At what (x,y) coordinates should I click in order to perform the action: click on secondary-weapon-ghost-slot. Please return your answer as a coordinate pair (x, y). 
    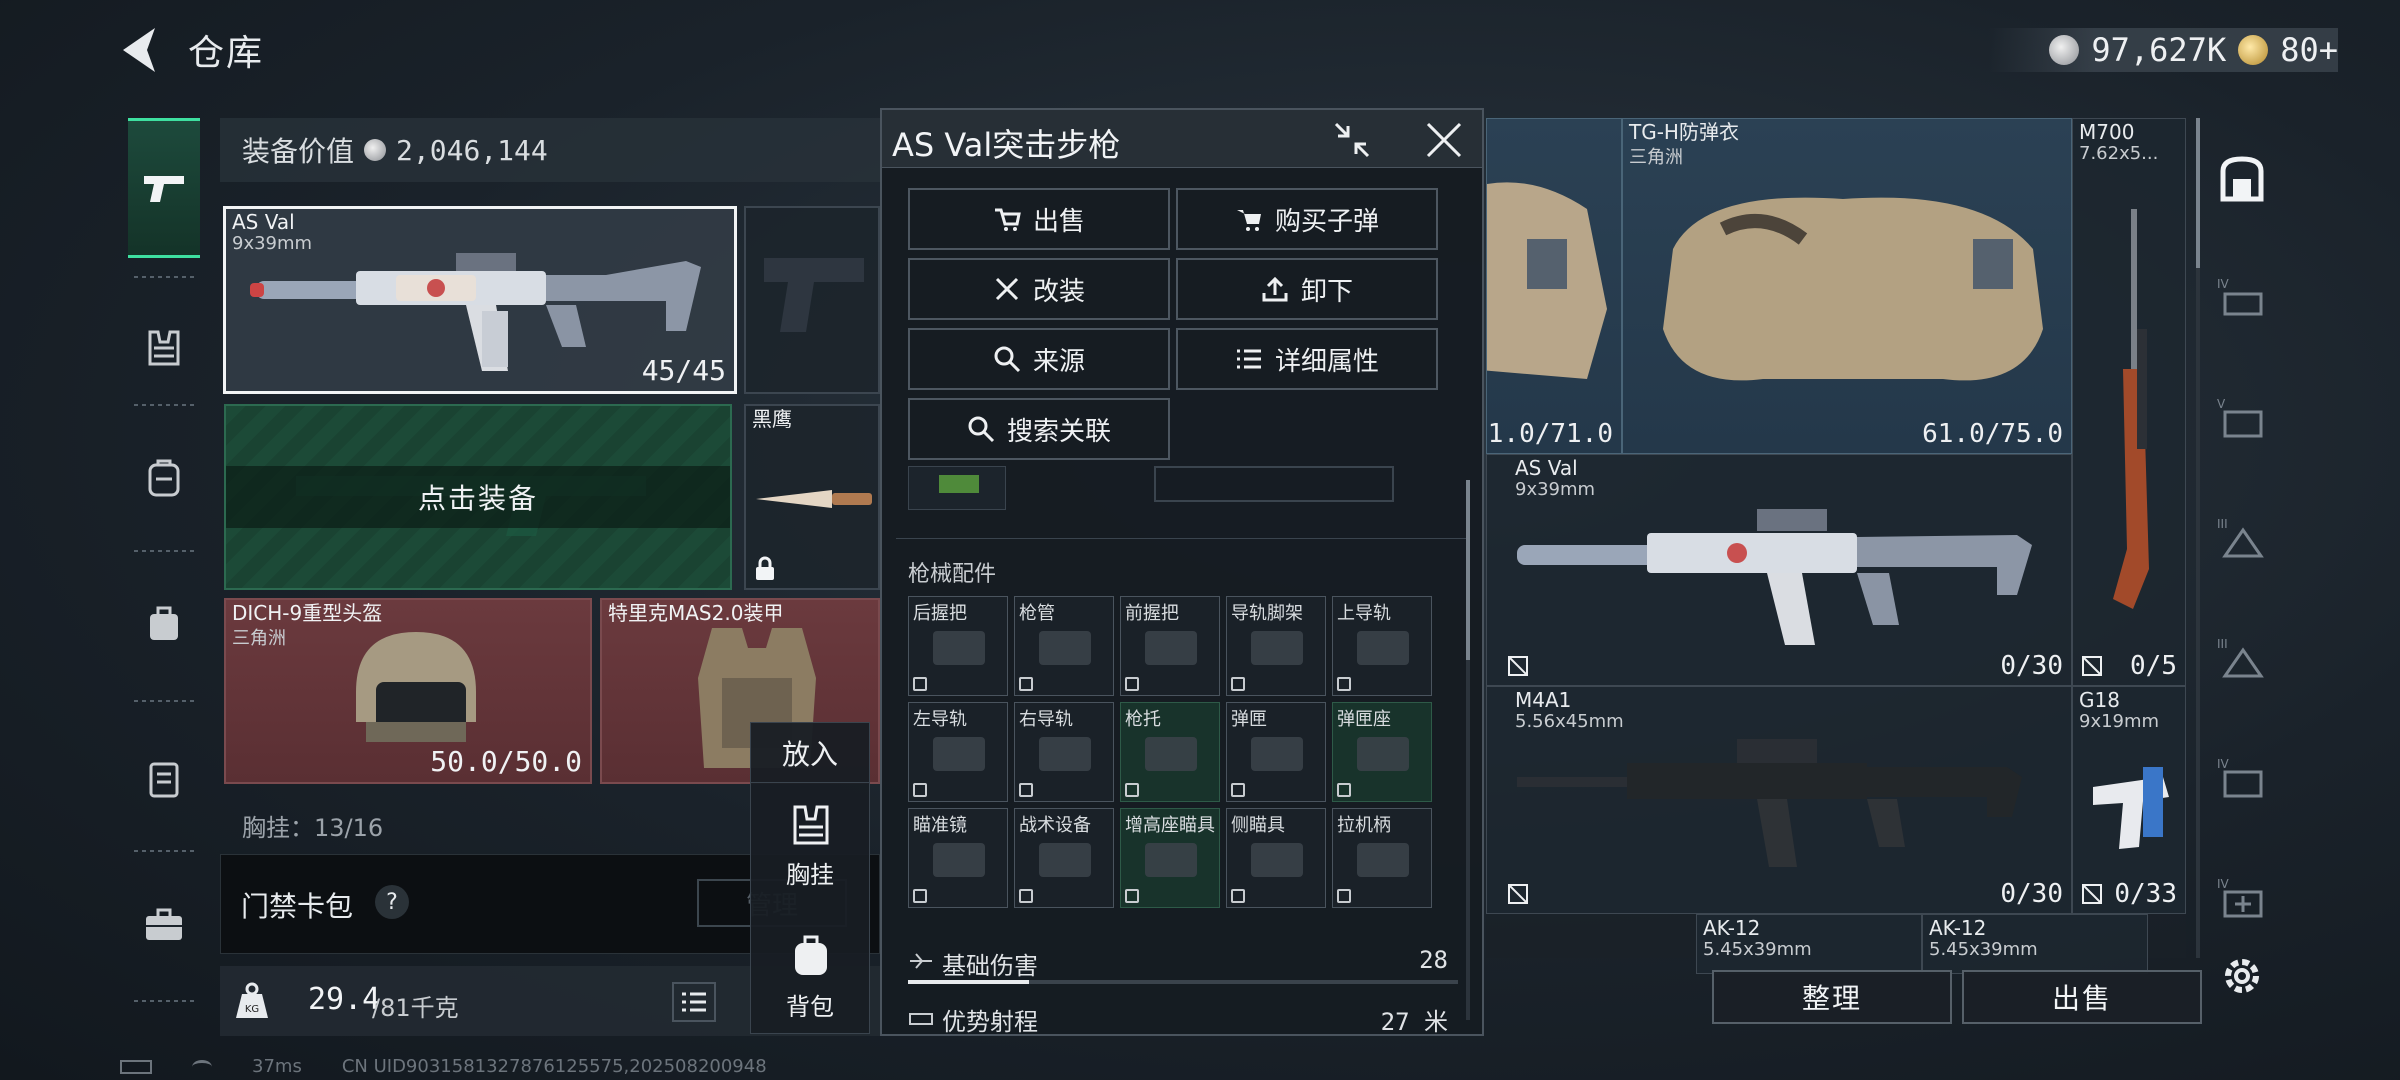
    Looking at the image, I should click on (812, 300).